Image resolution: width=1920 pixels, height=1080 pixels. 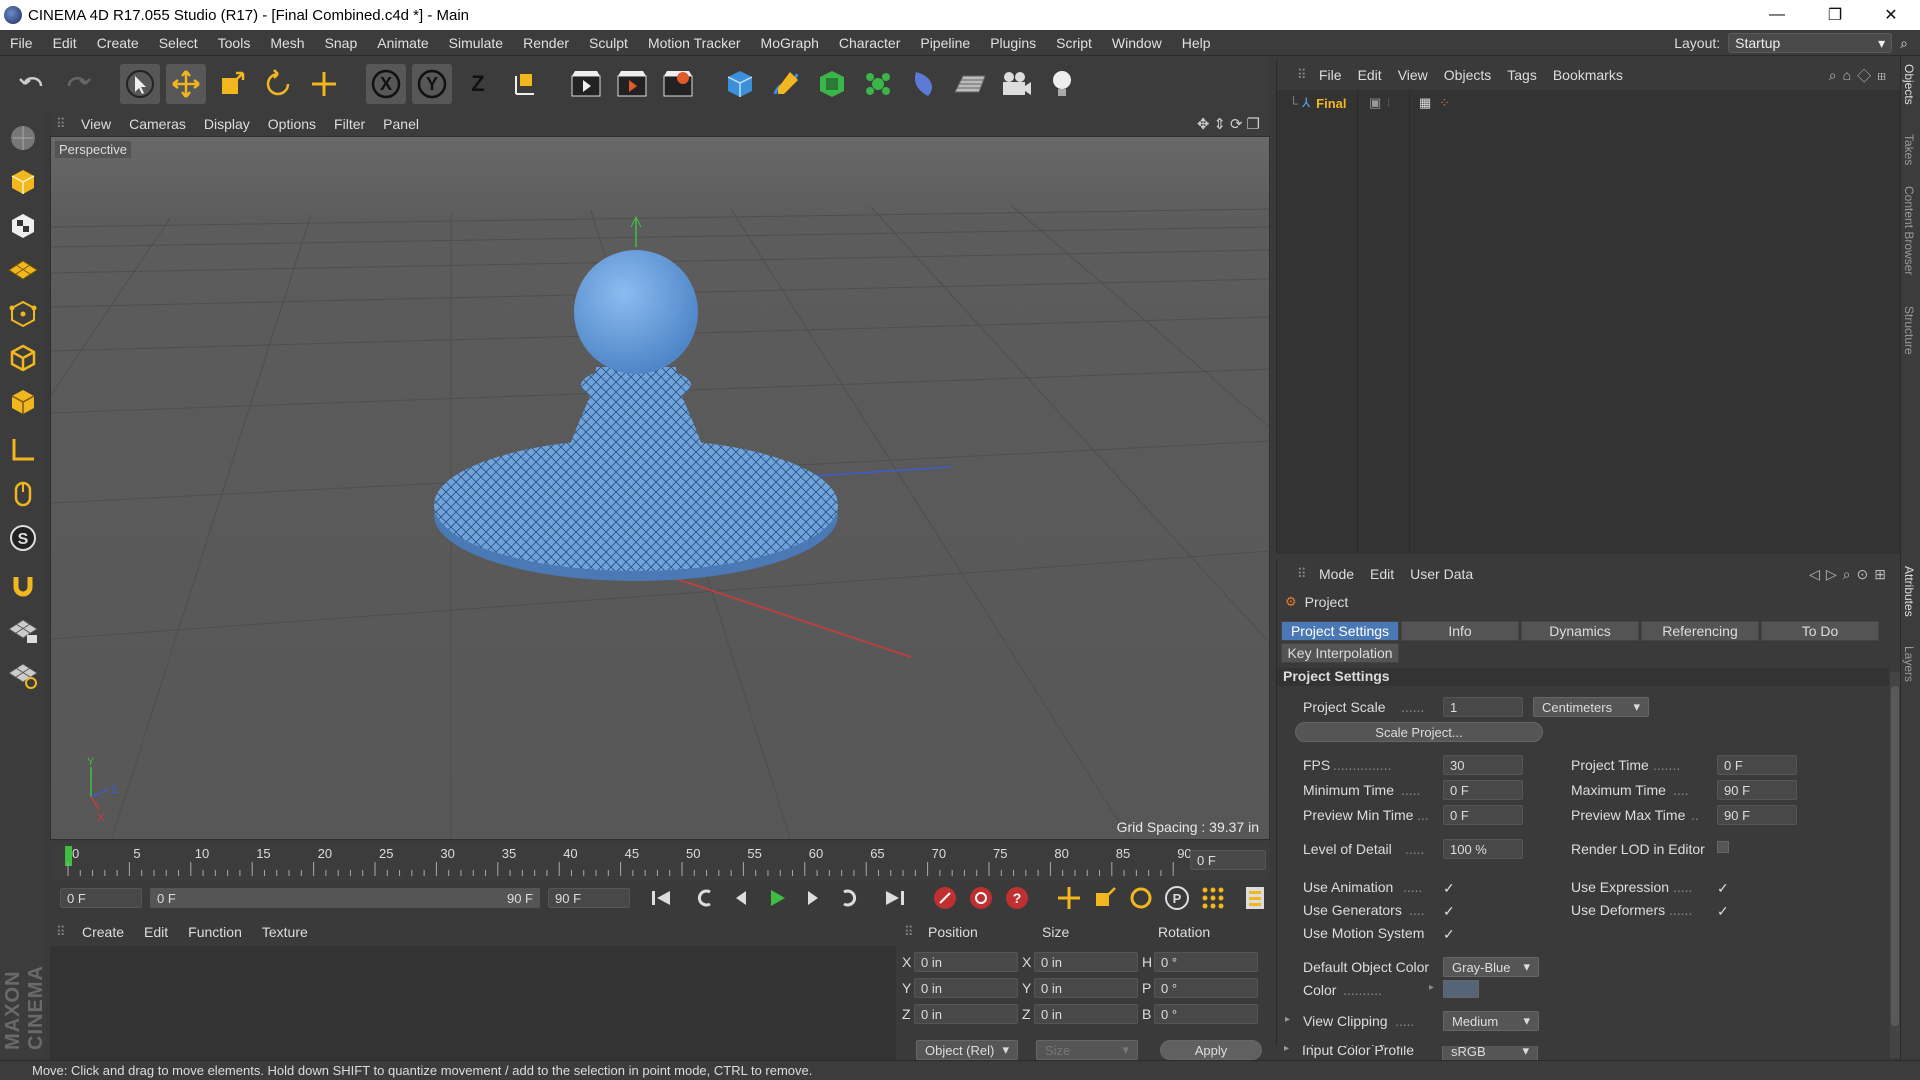 I want to click on menu-animate: Animate, so click(x=402, y=43).